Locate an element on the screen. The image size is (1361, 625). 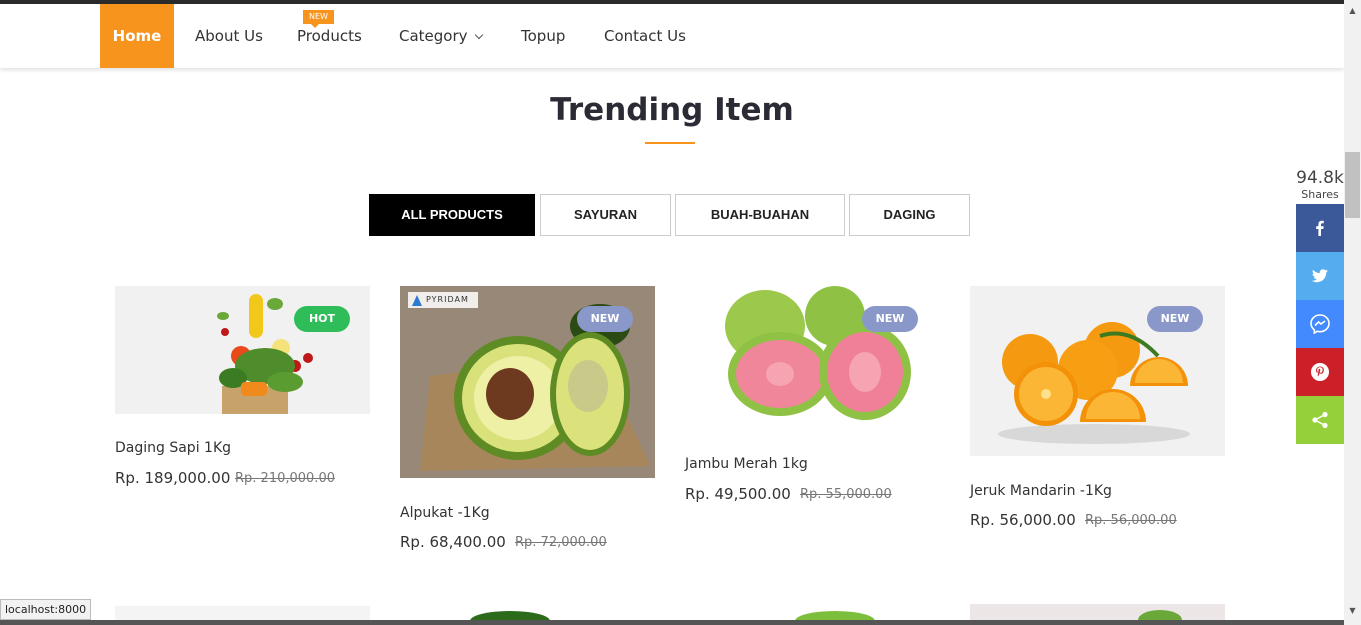
share-count: 94.8k is located at coordinates (1320, 178).